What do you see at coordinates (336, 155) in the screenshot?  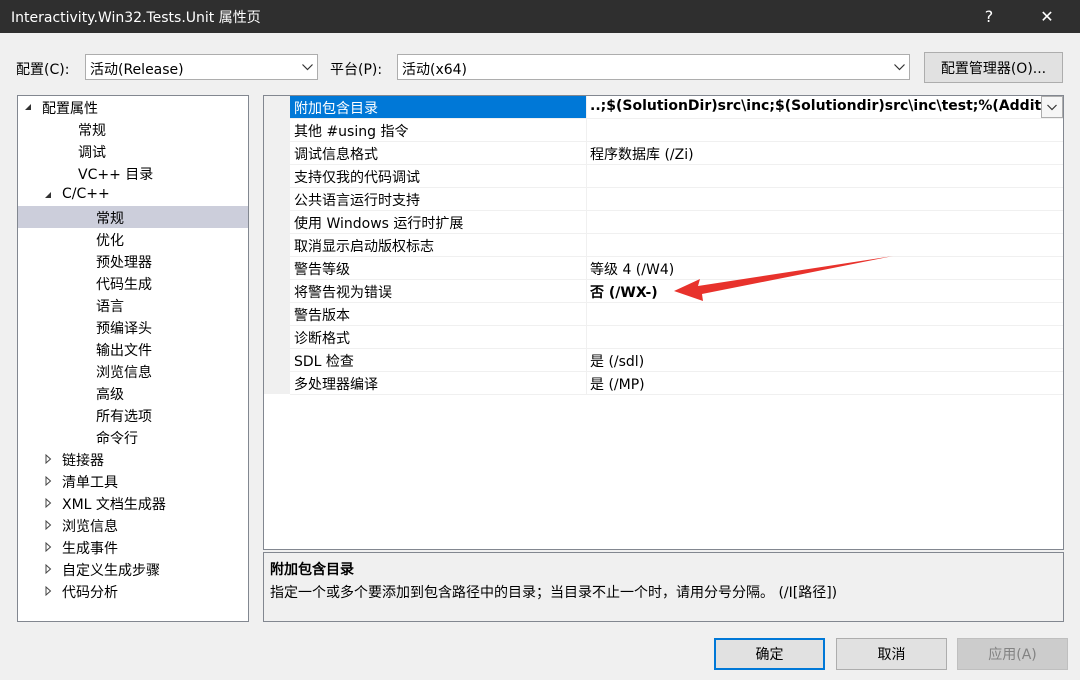 I see `property-name: 调试信息格式` at bounding box center [336, 155].